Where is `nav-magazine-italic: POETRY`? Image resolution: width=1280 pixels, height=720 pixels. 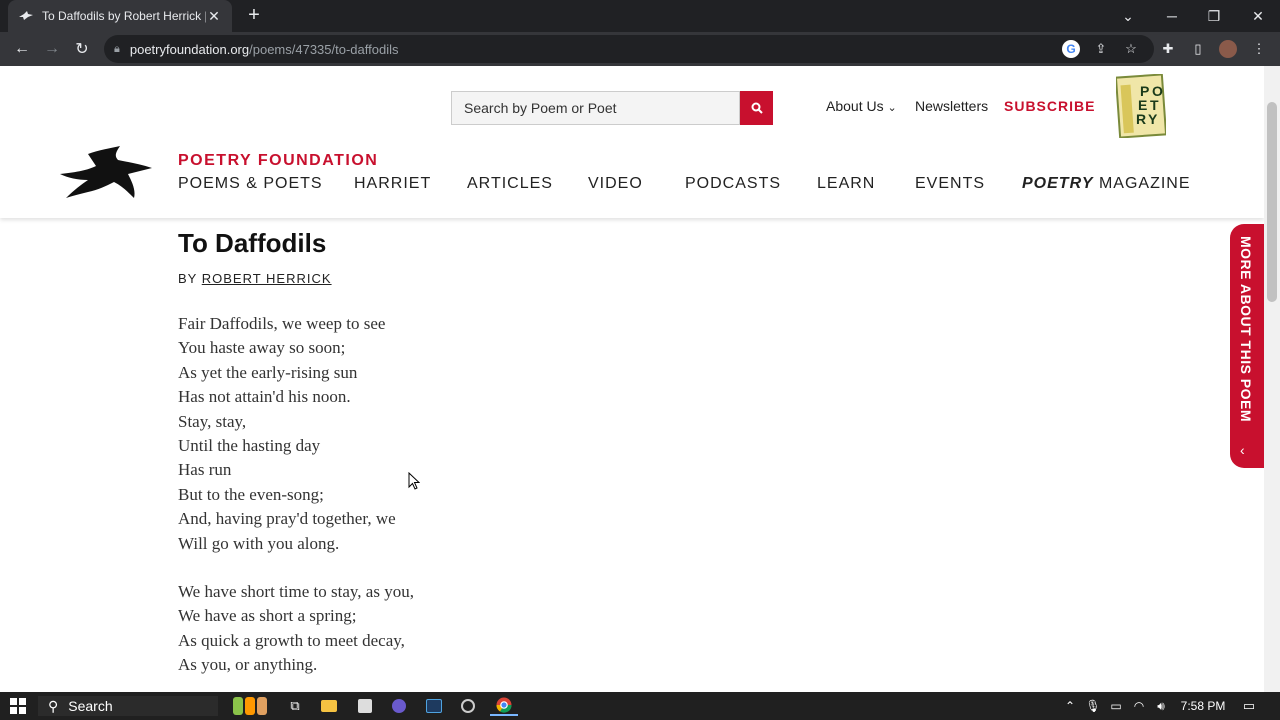 nav-magazine-italic: POETRY is located at coordinates (1058, 183).